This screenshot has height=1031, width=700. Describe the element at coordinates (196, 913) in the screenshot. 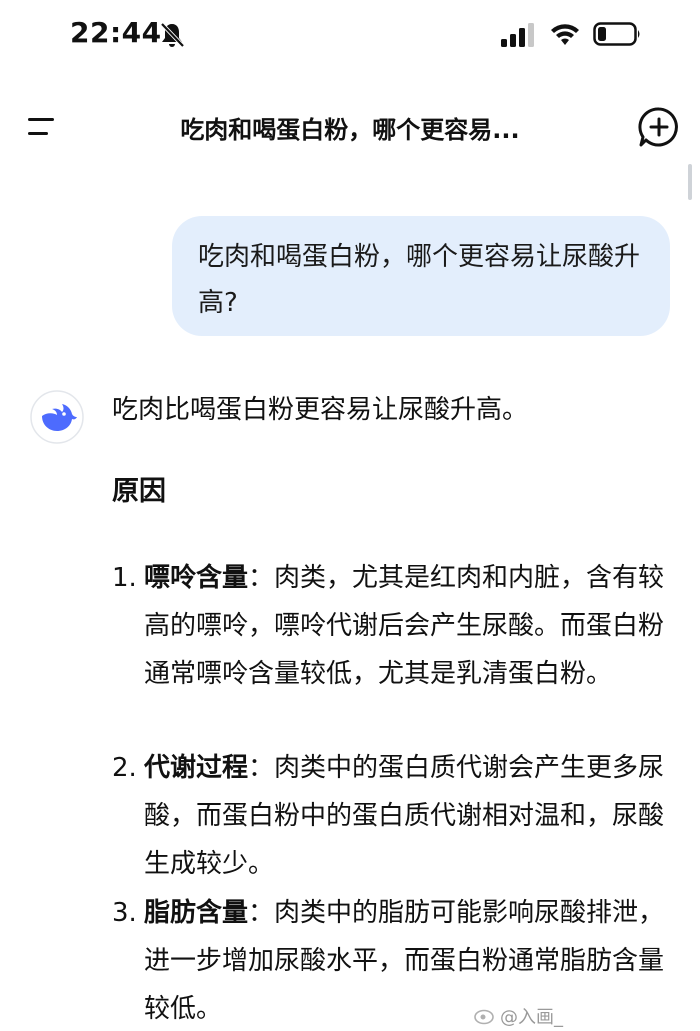

I see `reason-title: 脂肪含量` at that location.